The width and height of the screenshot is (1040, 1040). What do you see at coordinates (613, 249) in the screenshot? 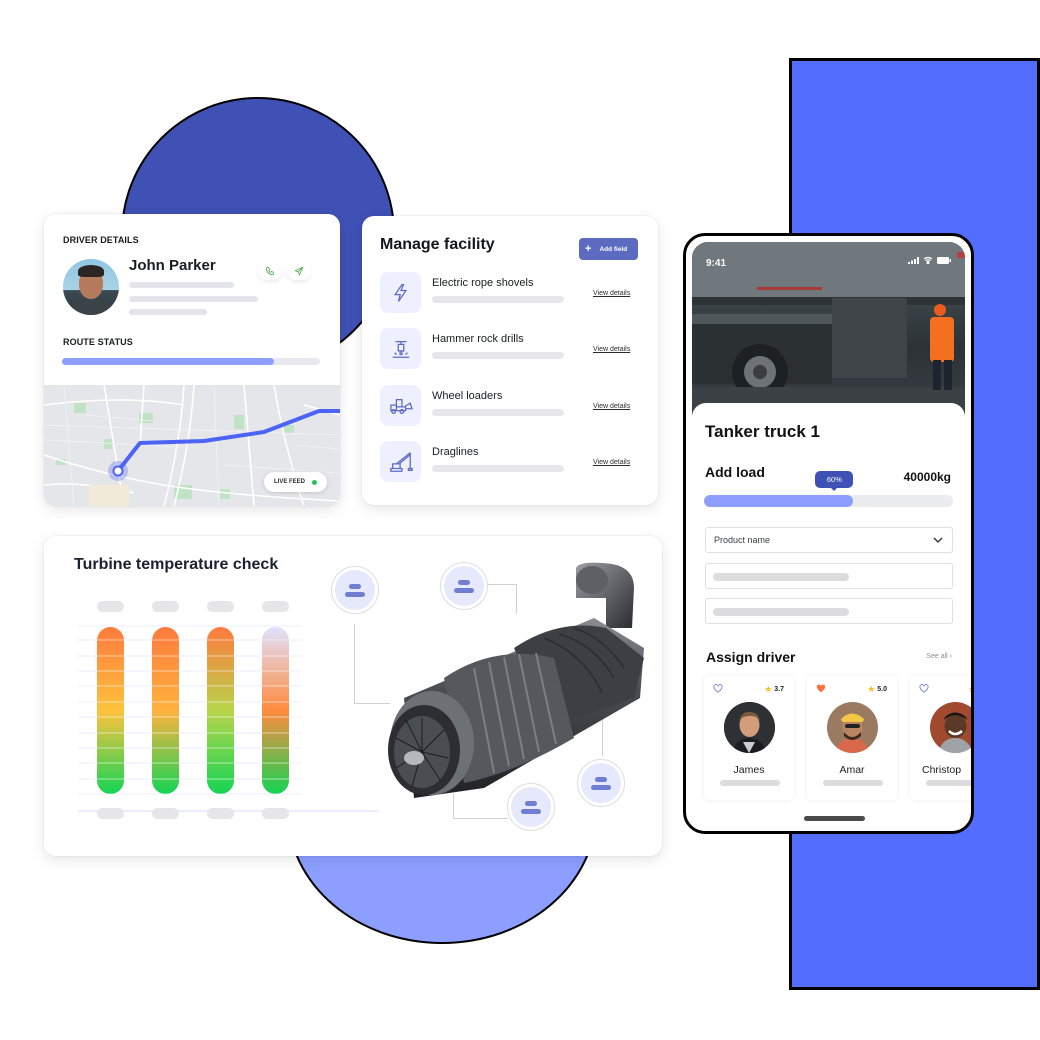
I see `add-field-label: Add field` at bounding box center [613, 249].